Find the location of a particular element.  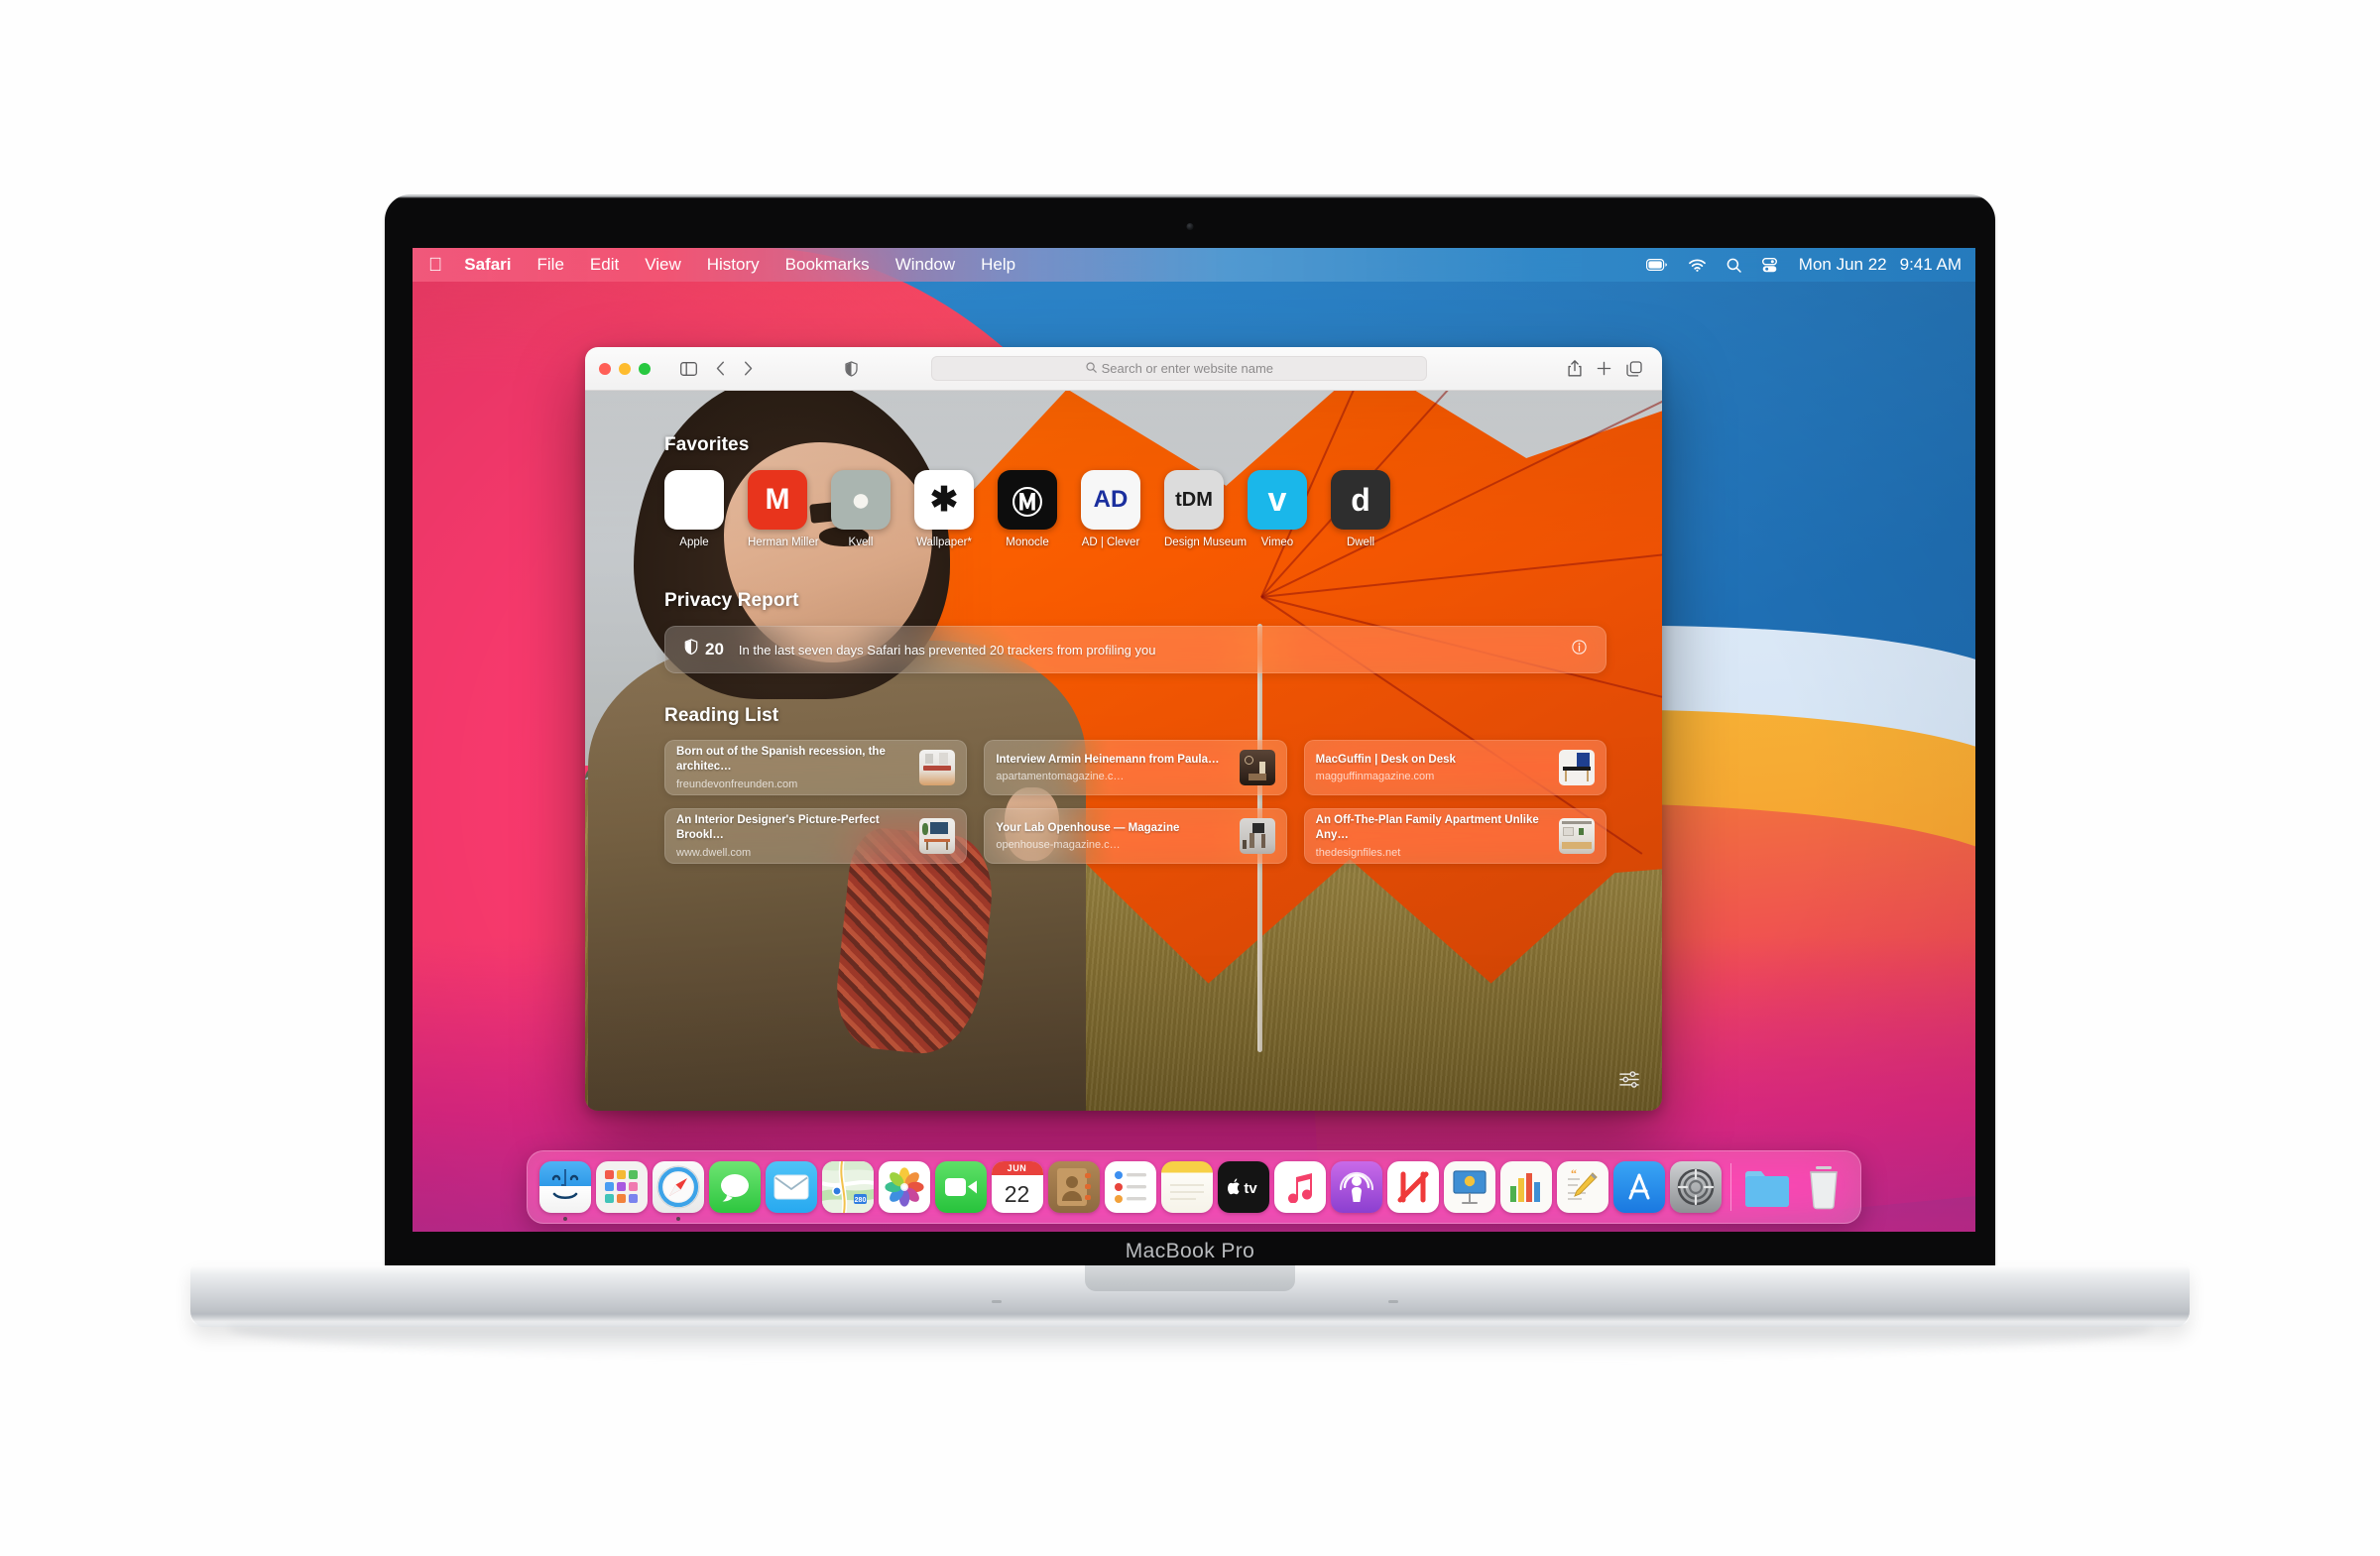

dock-item-trash is located at coordinates (1823, 1187).